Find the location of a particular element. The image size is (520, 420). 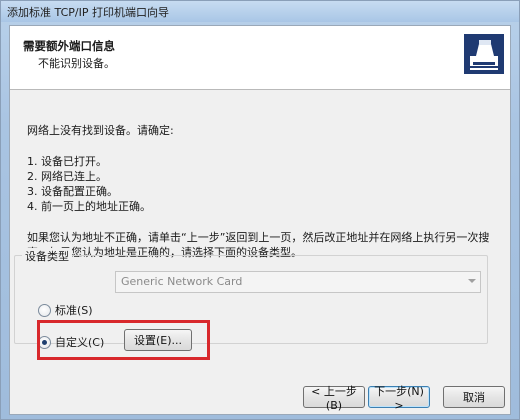

standard-radio-row: 标准(S) is located at coordinates (65, 310).